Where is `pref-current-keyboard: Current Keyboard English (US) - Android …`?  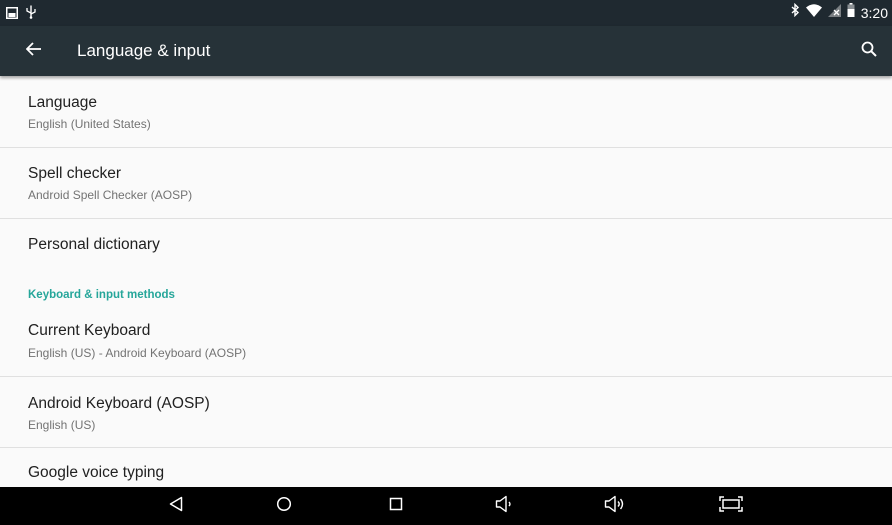 pref-current-keyboard: Current Keyboard English (US) - Android … is located at coordinates (446, 341).